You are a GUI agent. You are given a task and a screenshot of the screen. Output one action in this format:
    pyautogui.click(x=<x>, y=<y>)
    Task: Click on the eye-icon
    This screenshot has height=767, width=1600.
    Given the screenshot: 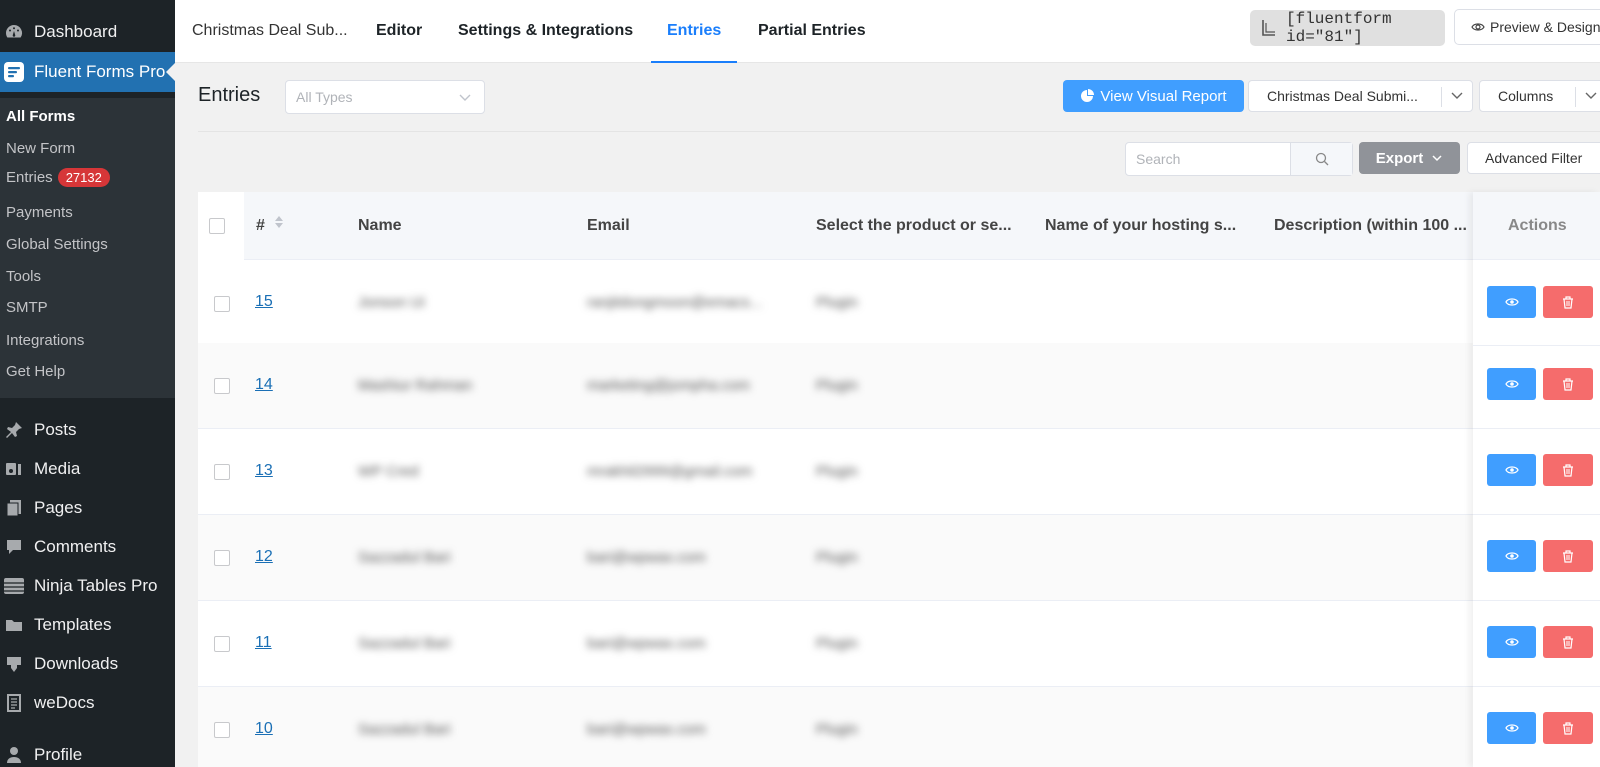 What is the action you would take?
    pyautogui.click(x=1511, y=642)
    